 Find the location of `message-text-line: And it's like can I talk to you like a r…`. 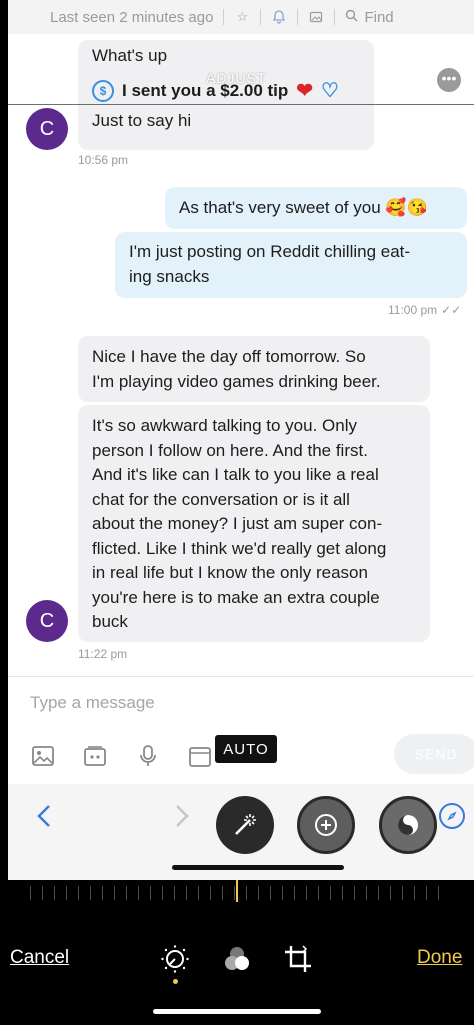

message-text-line: And it's like can I talk to you like a r… is located at coordinates (235, 474).